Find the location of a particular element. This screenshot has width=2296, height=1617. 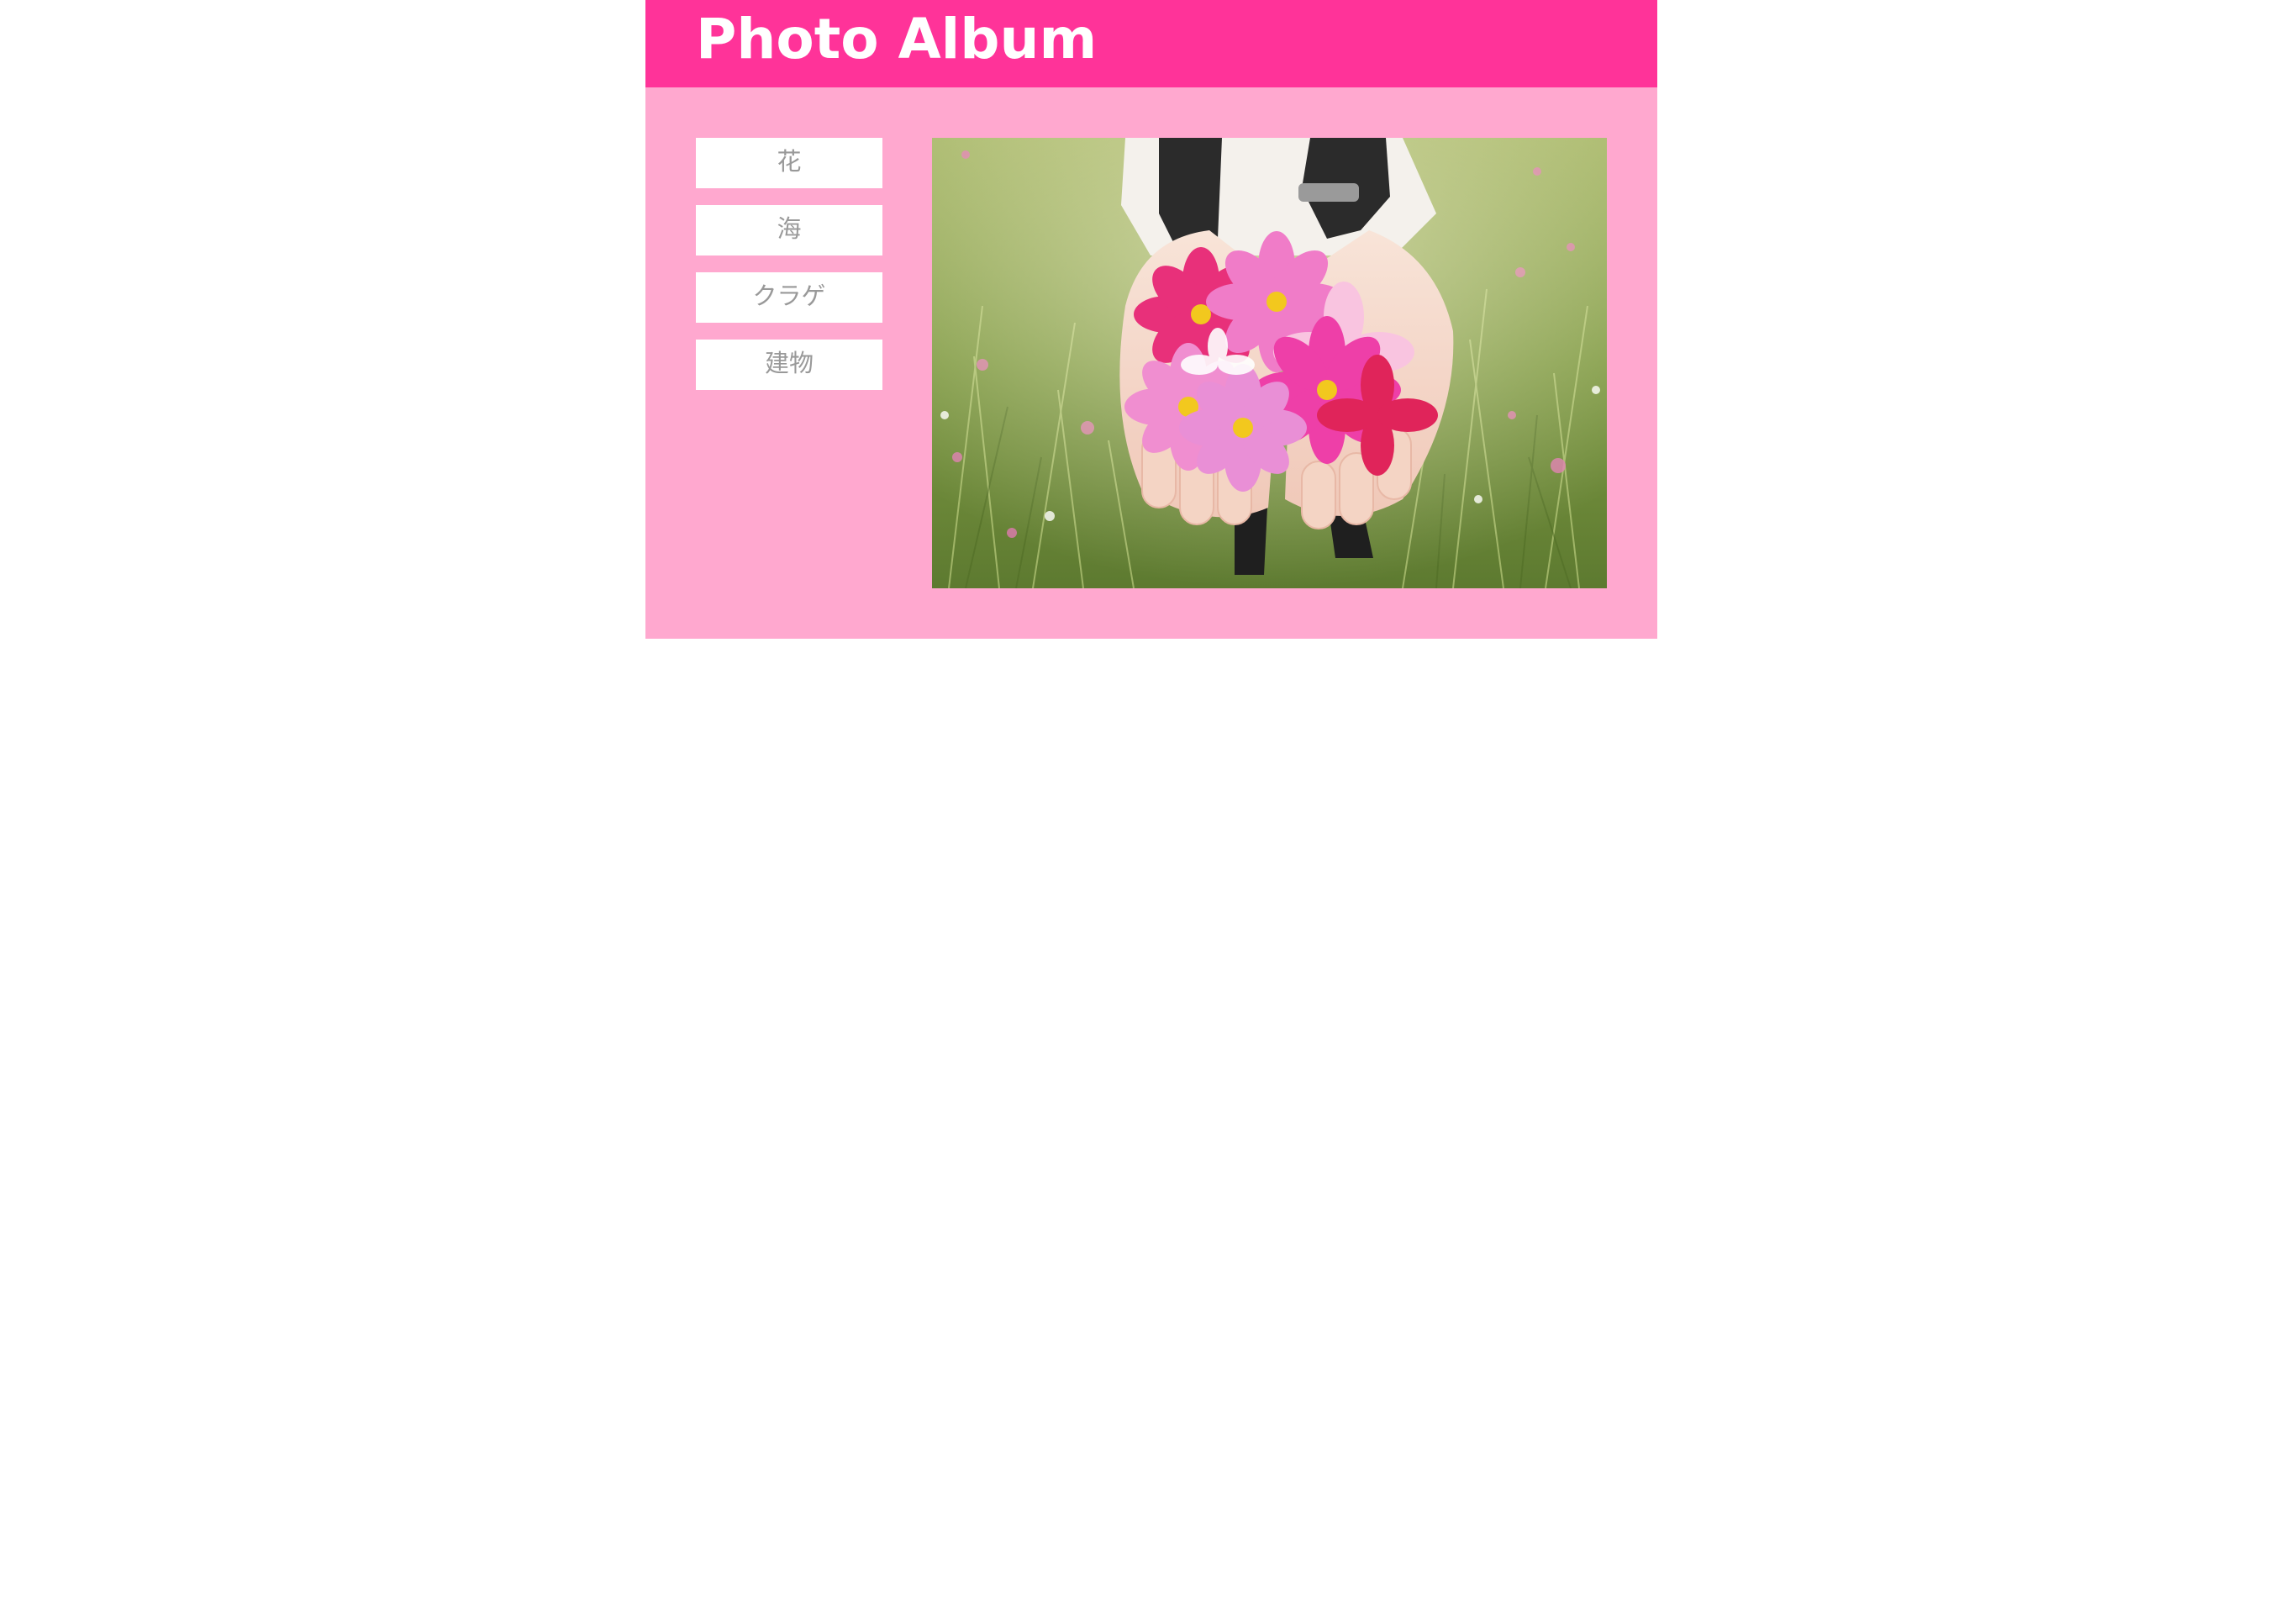

page-title: Photo Album is located at coordinates (897, 39).